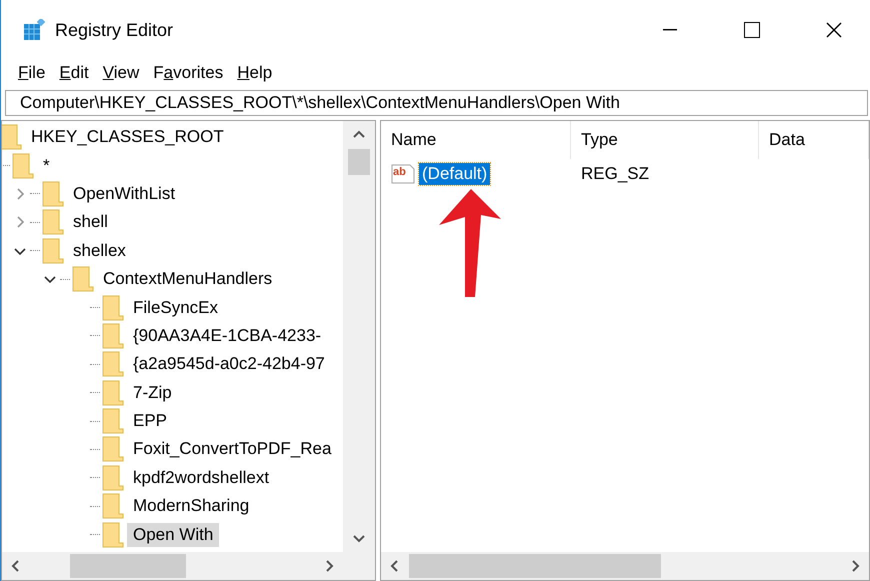 The width and height of the screenshot is (870, 581). What do you see at coordinates (127, 137) in the screenshot?
I see `tree-item: HKEY_CLASSES_ROOT` at bounding box center [127, 137].